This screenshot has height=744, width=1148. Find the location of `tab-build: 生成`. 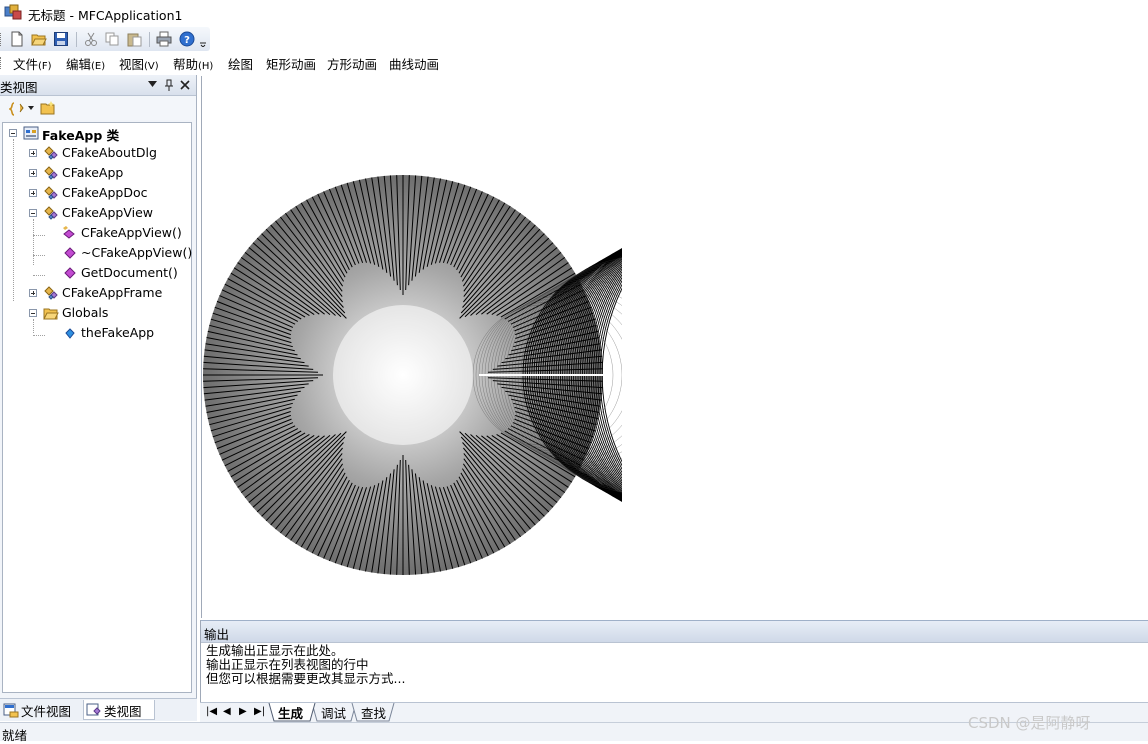

tab-build: 生成 is located at coordinates (290, 712).